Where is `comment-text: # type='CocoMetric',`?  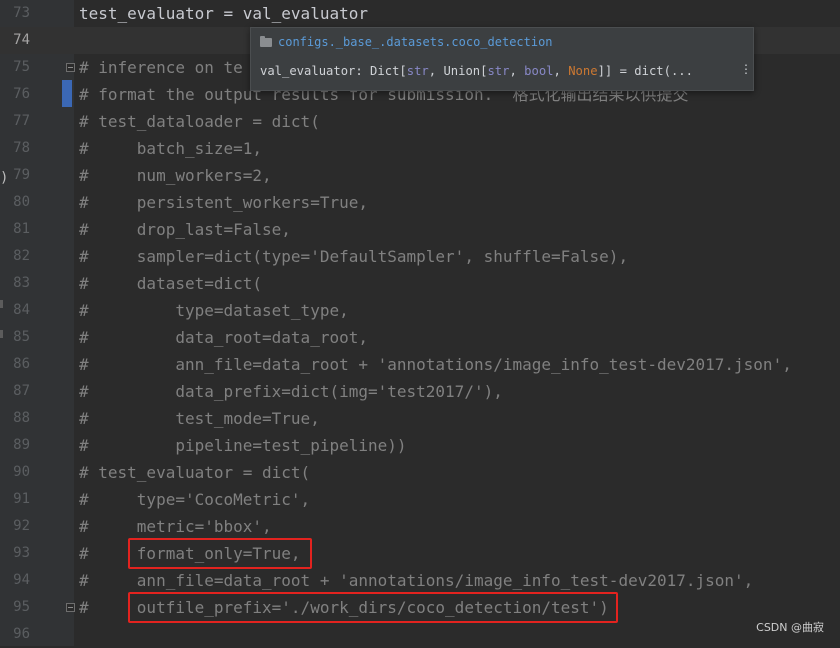 comment-text: # type='CocoMetric', is located at coordinates (195, 499).